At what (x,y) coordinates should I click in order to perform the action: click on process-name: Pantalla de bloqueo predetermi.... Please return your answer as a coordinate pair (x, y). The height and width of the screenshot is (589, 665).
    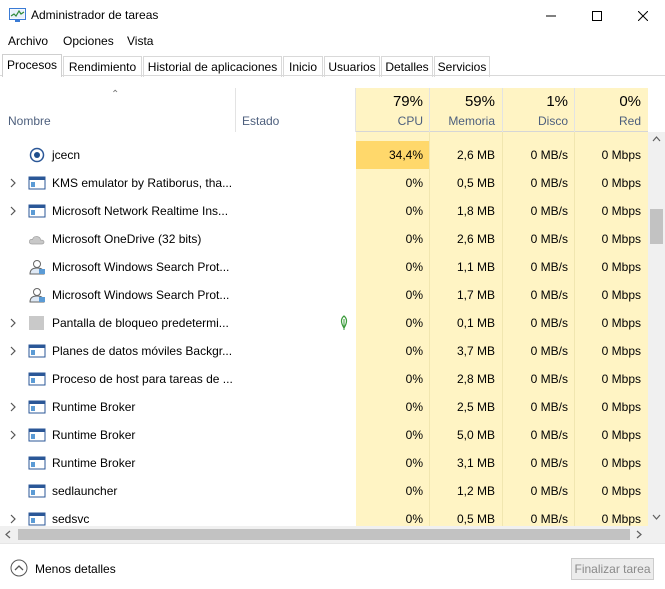
    Looking at the image, I should click on (140, 323).